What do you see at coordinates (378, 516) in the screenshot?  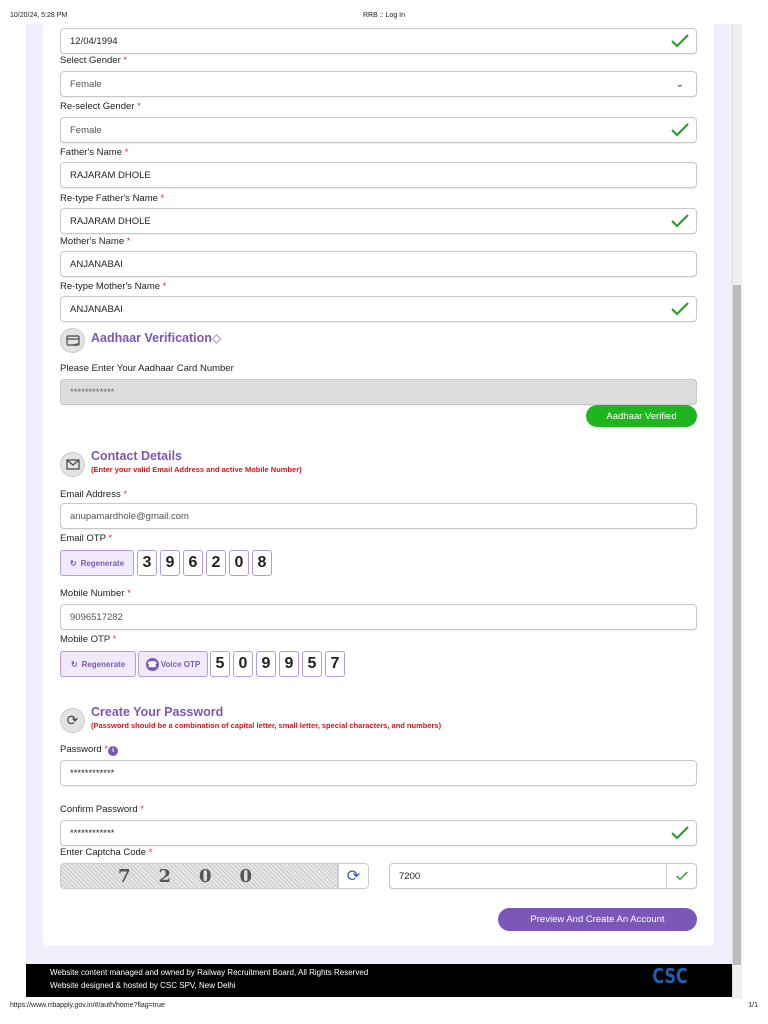 I see `email-input: anupamardhole@gmail.com` at bounding box center [378, 516].